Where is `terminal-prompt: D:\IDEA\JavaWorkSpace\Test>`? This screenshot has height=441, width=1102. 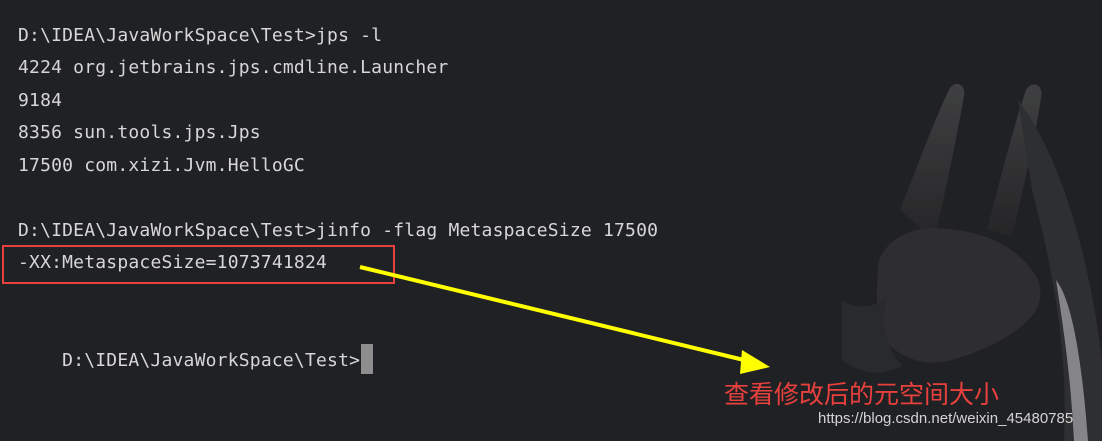
terminal-prompt: D:\IDEA\JavaWorkSpace\Test> is located at coordinates (211, 360).